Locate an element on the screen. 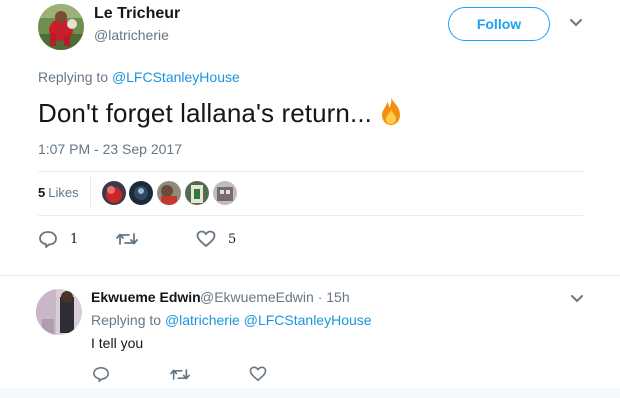 Image resolution: width=620 pixels, height=398 pixels. reply-count: 1 is located at coordinates (74, 239).